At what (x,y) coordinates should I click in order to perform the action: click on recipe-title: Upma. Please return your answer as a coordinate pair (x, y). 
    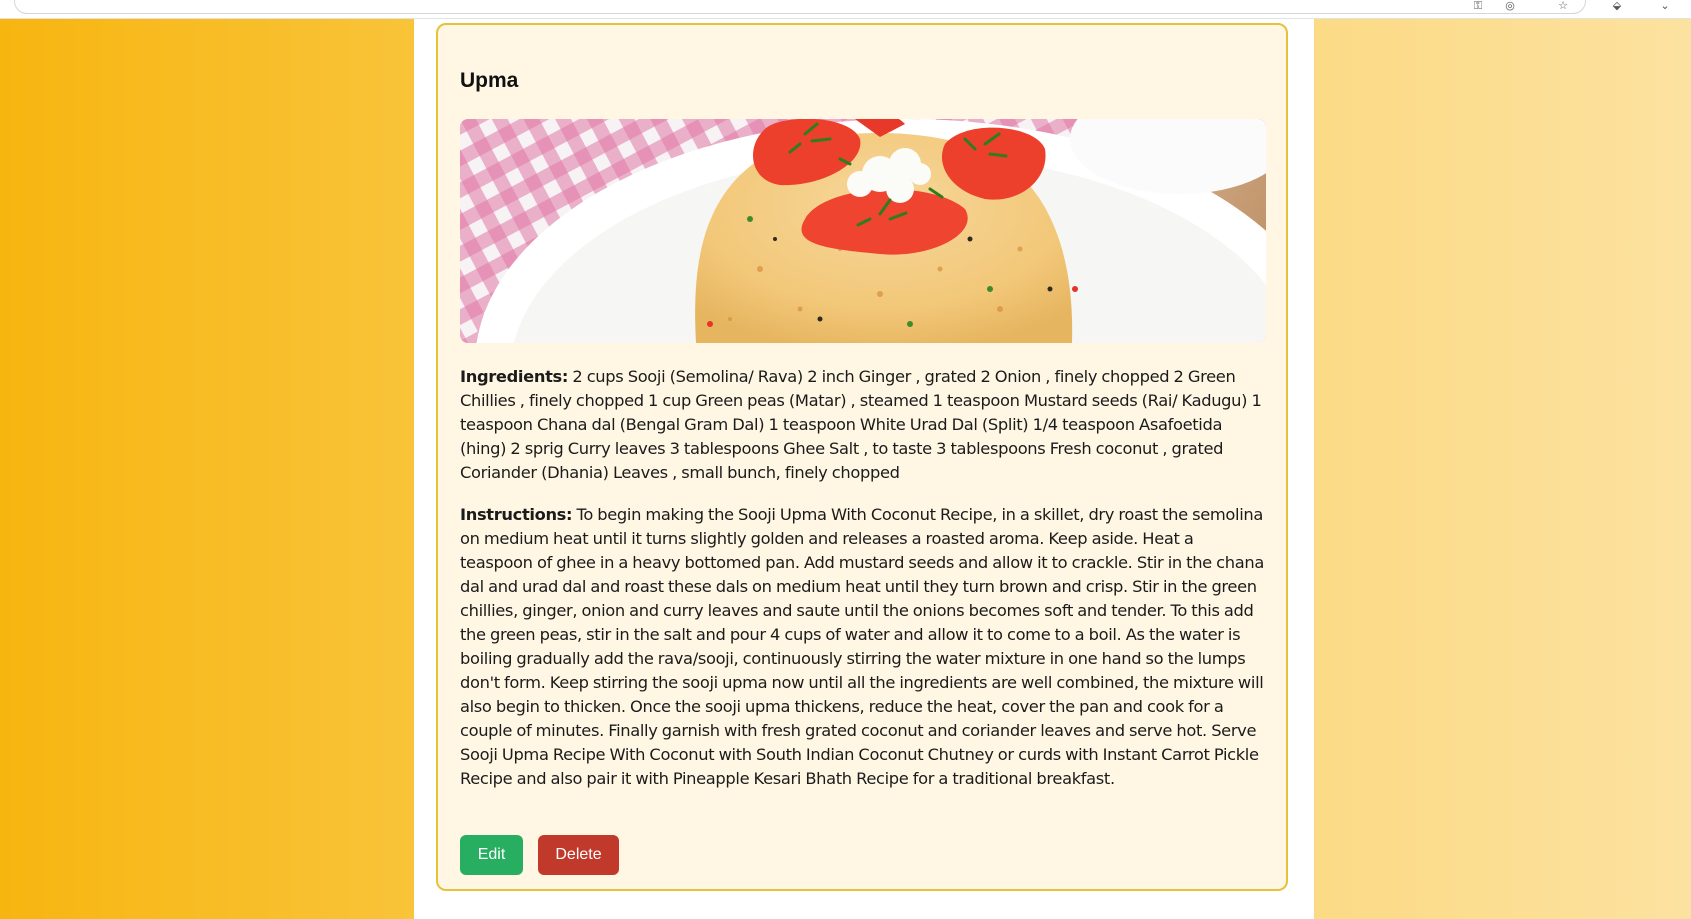
    Looking at the image, I should click on (489, 80).